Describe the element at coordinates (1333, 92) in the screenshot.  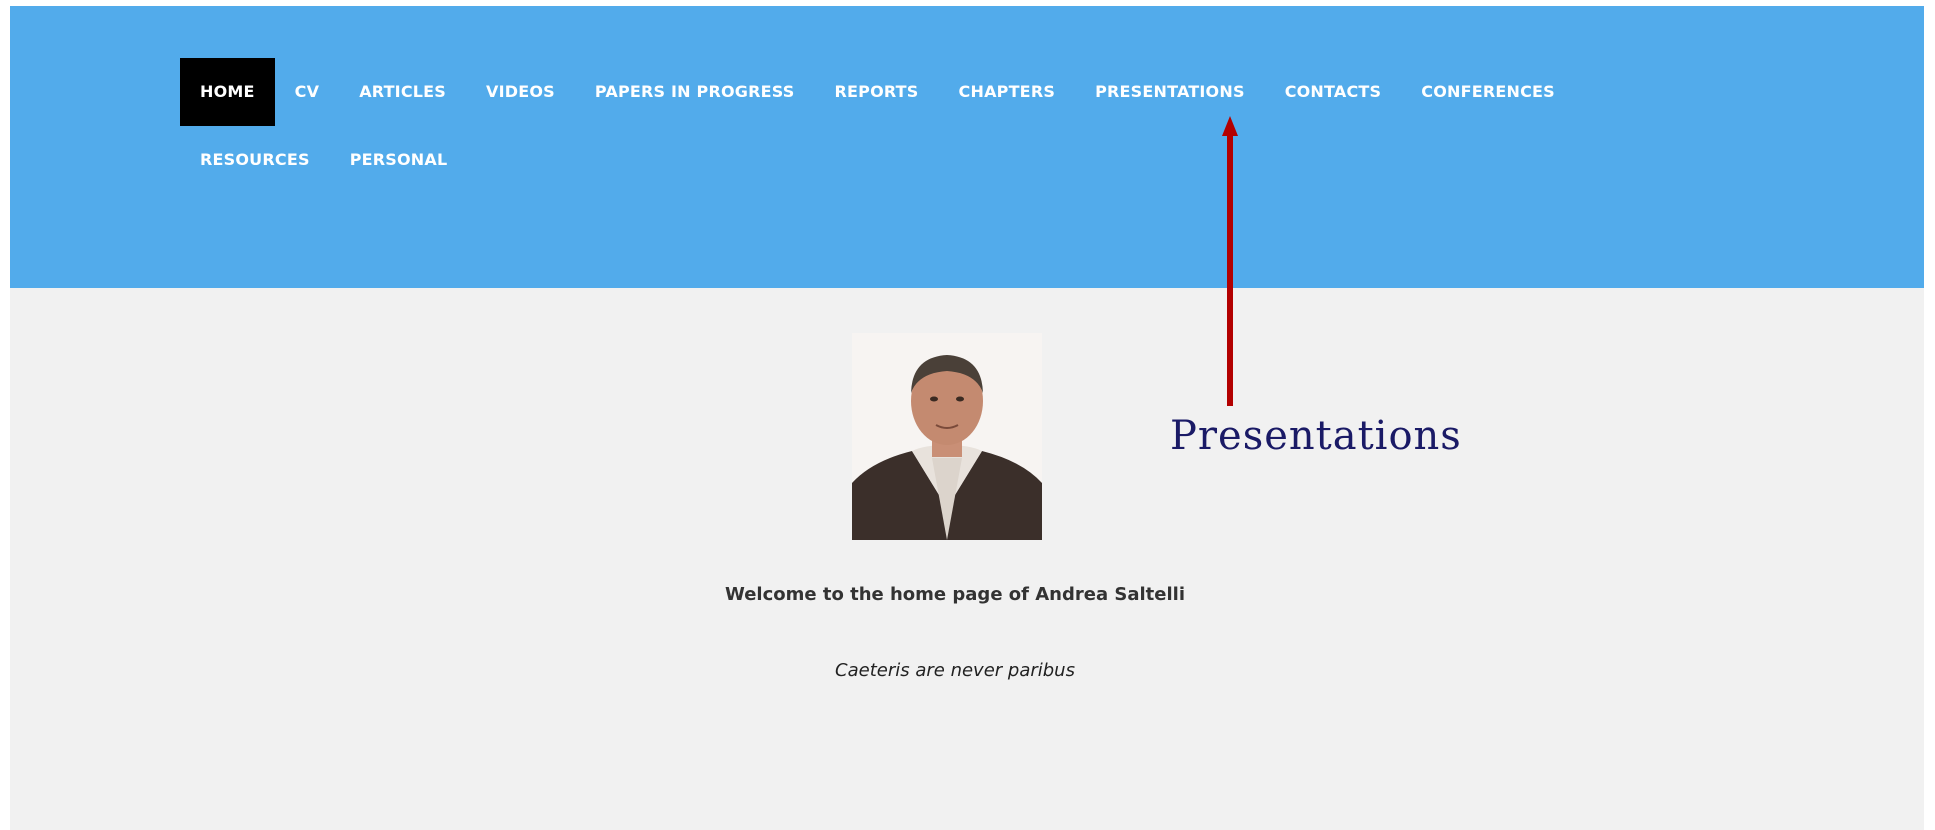
I see `nav-item-contacts: CONTACTS` at that location.